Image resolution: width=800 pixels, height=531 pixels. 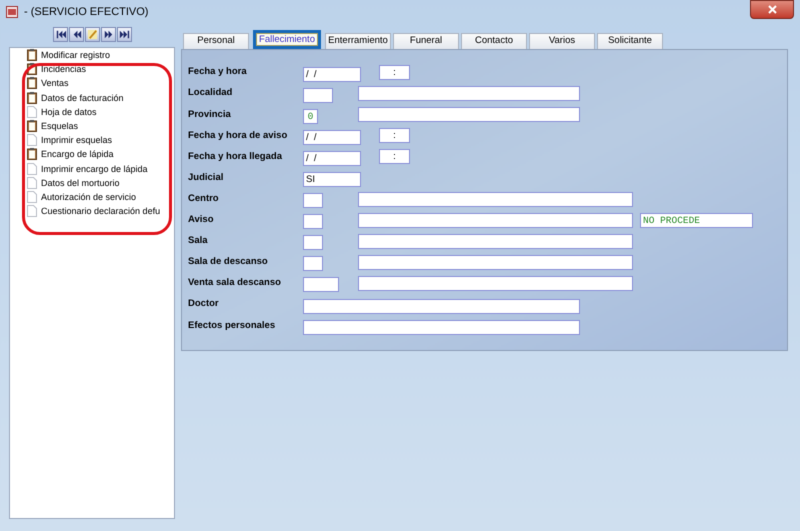 What do you see at coordinates (235, 283) in the screenshot?
I see `field-label: Venta sala descanso` at bounding box center [235, 283].